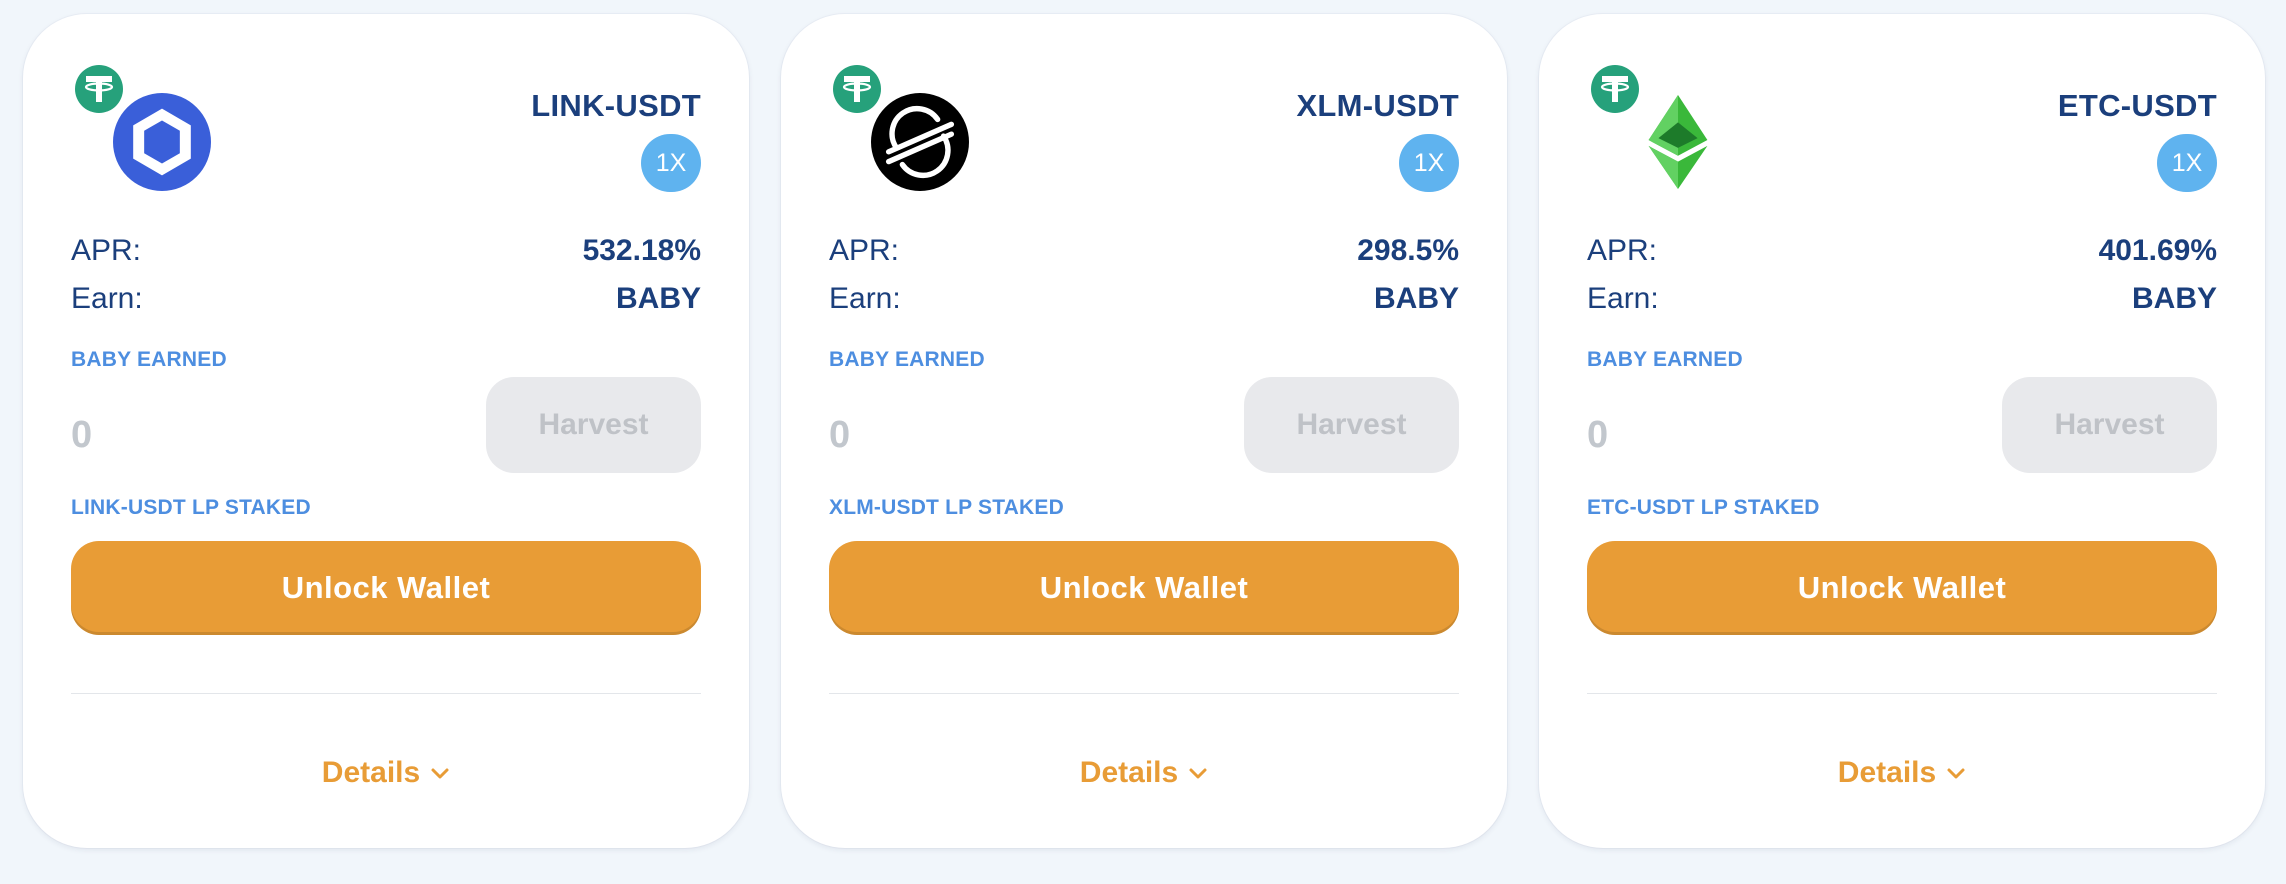 The width and height of the screenshot is (2286, 884). I want to click on stellar-icon, so click(920, 142).